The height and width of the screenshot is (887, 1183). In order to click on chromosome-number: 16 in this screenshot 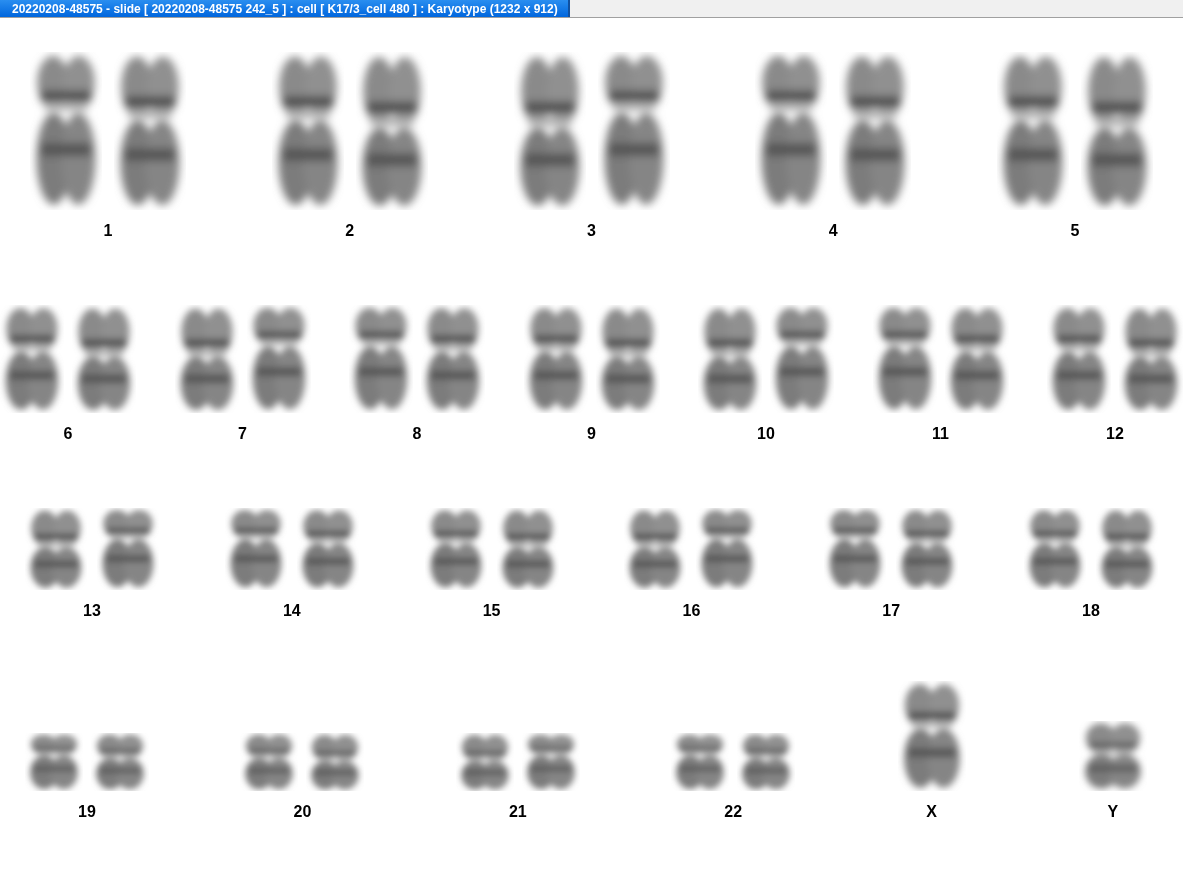, I will do `click(691, 611)`.